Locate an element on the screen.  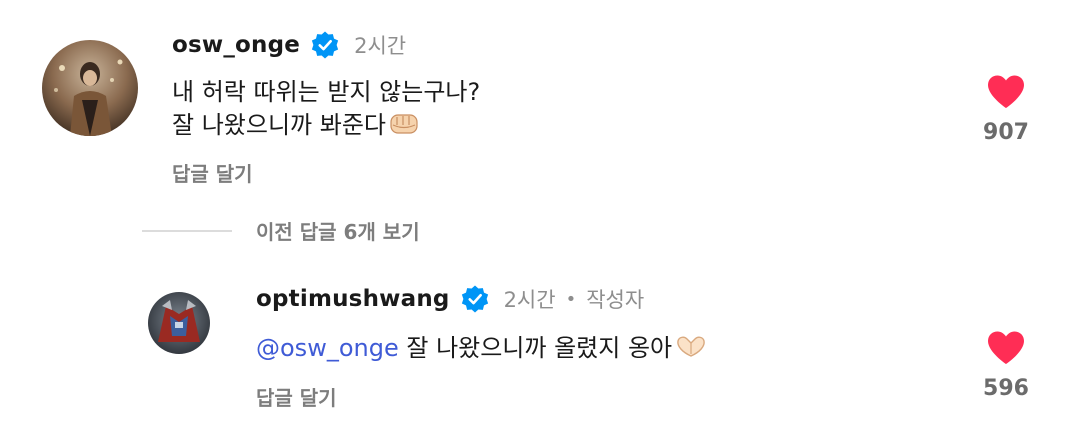
like-block: 596 is located at coordinates (1006, 365).